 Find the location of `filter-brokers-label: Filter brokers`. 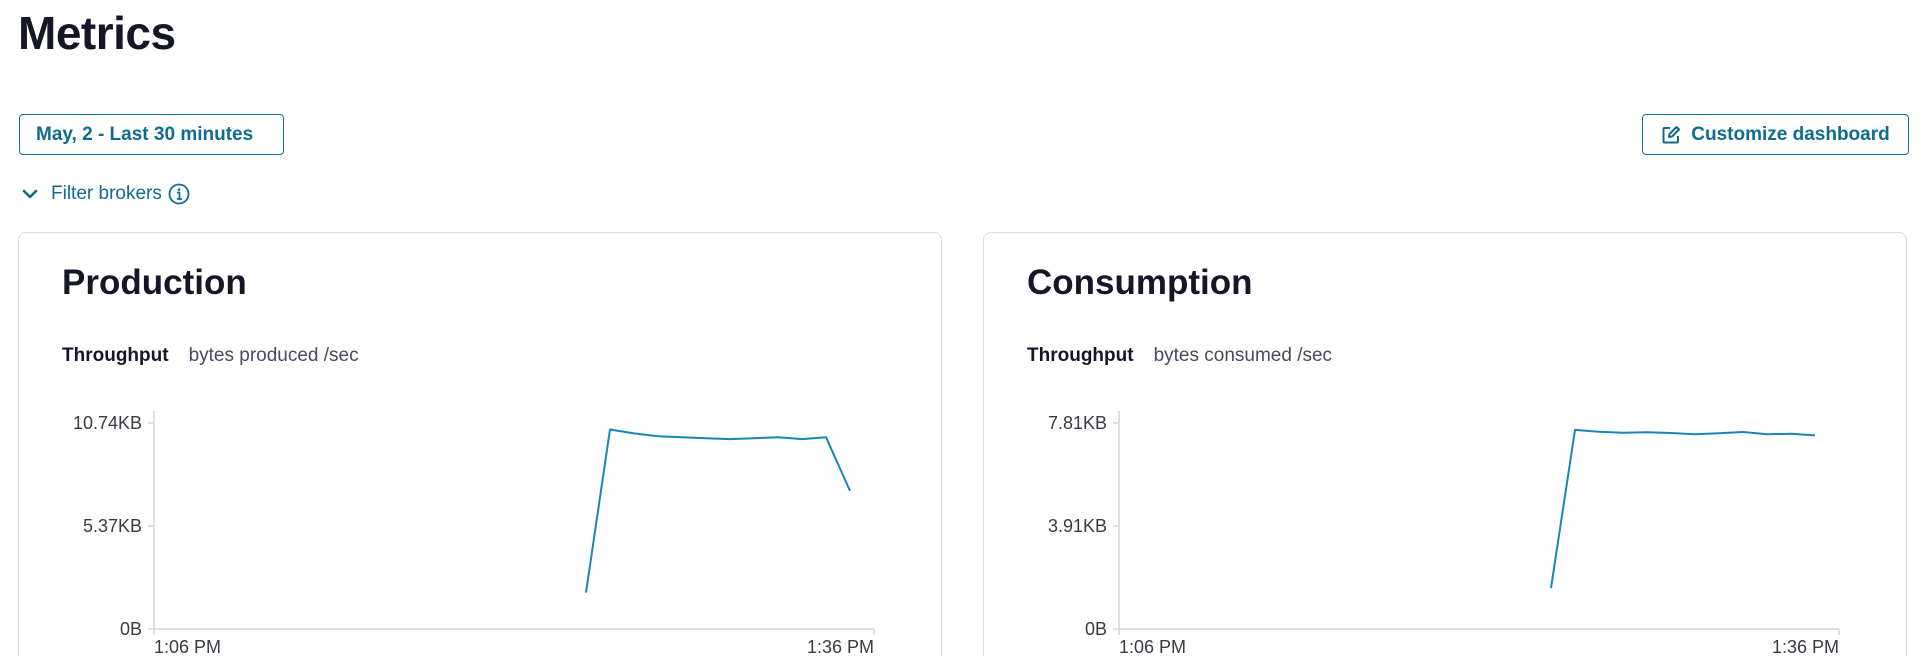

filter-brokers-label: Filter brokers is located at coordinates (106, 193).